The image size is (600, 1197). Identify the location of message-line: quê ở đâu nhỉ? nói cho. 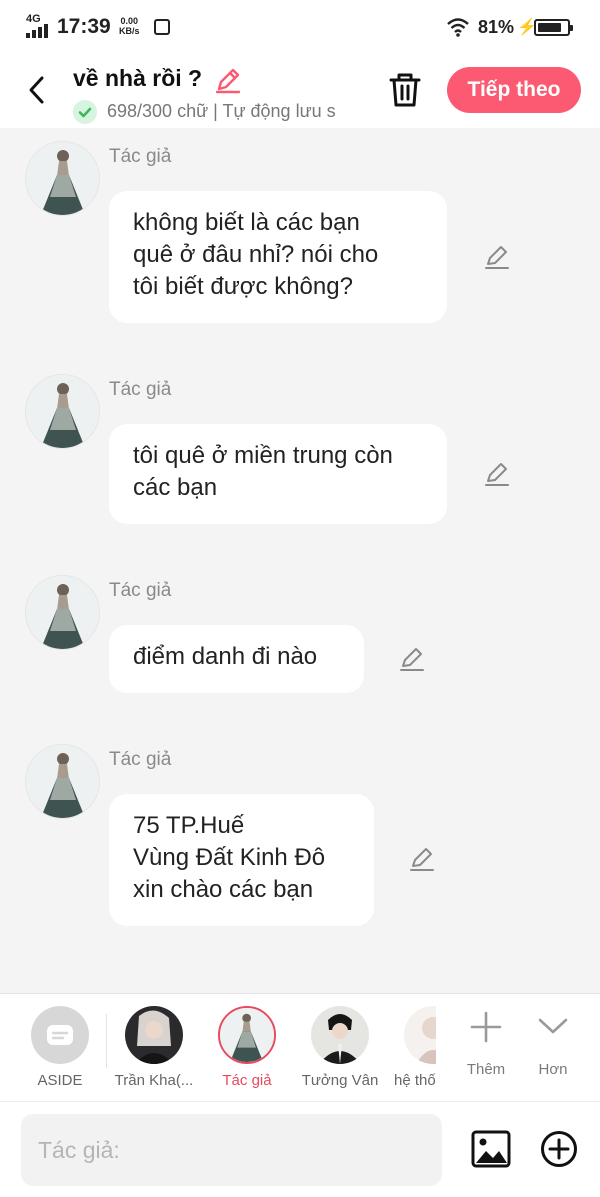
(256, 254).